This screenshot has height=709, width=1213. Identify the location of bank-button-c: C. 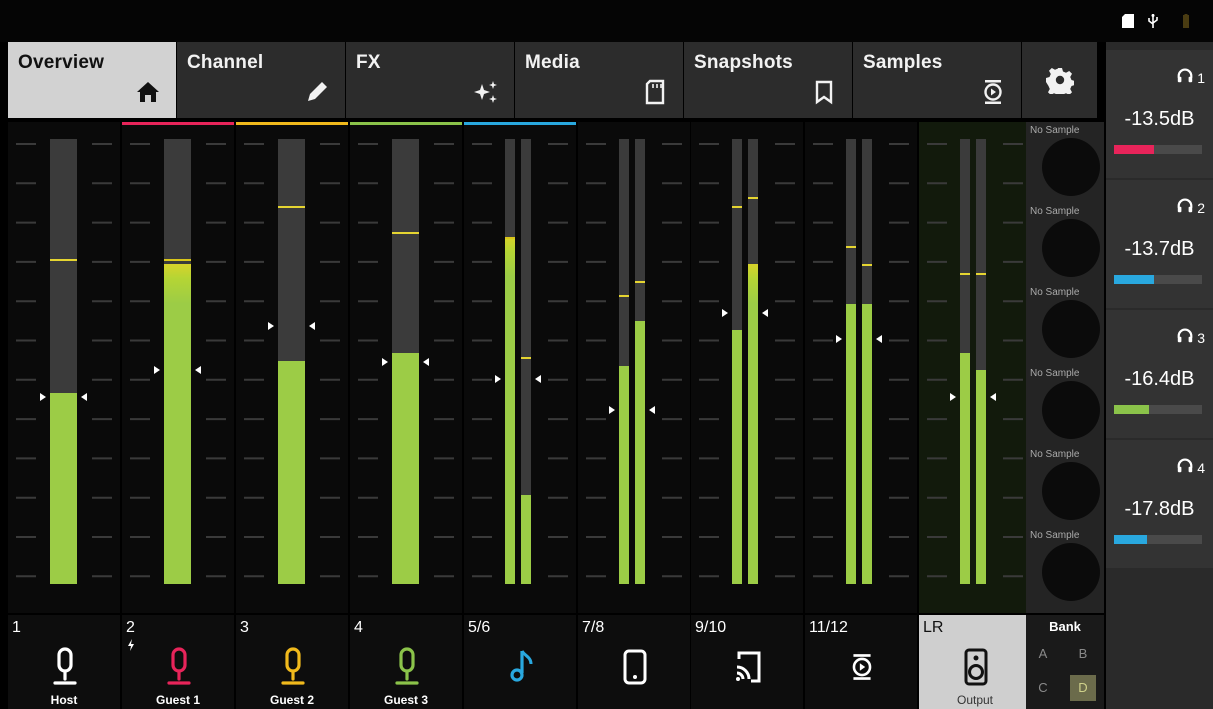
(1043, 688).